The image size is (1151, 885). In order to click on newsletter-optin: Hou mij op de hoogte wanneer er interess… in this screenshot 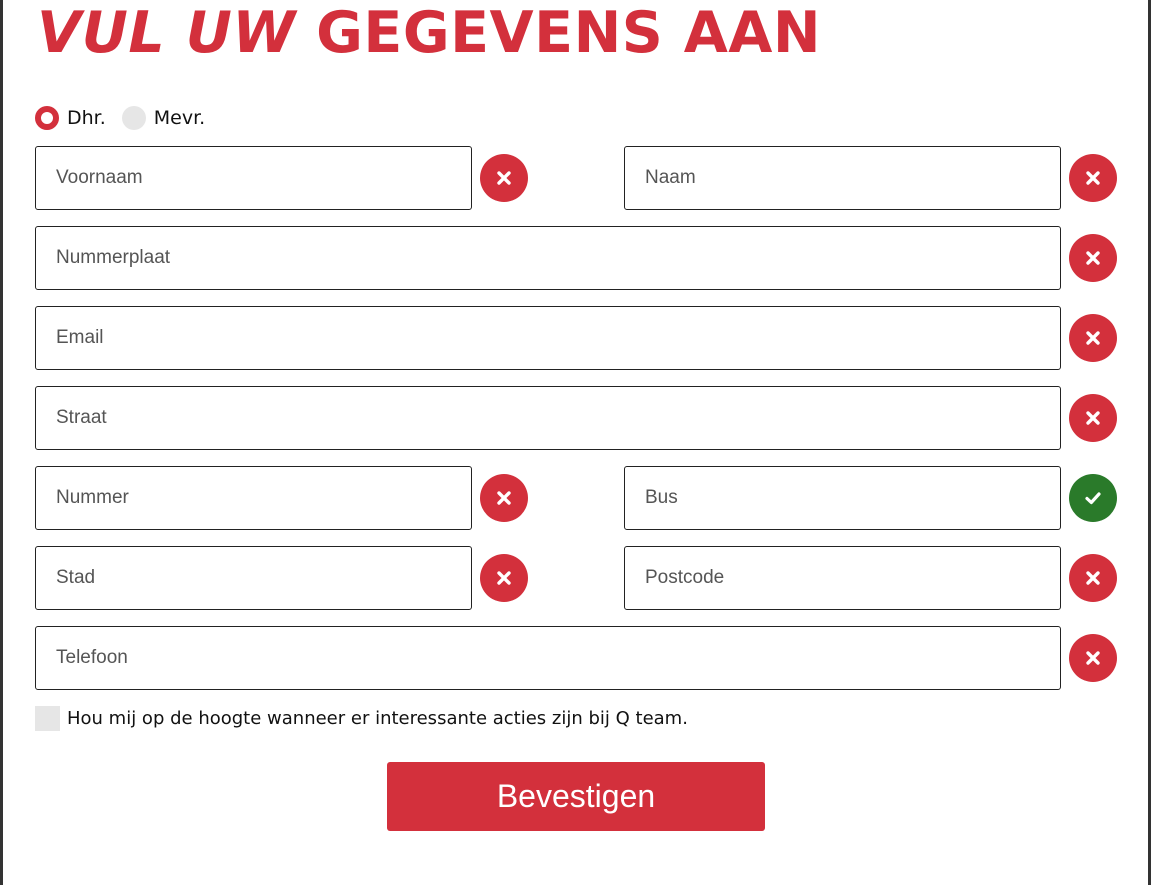, I will do `click(361, 718)`.